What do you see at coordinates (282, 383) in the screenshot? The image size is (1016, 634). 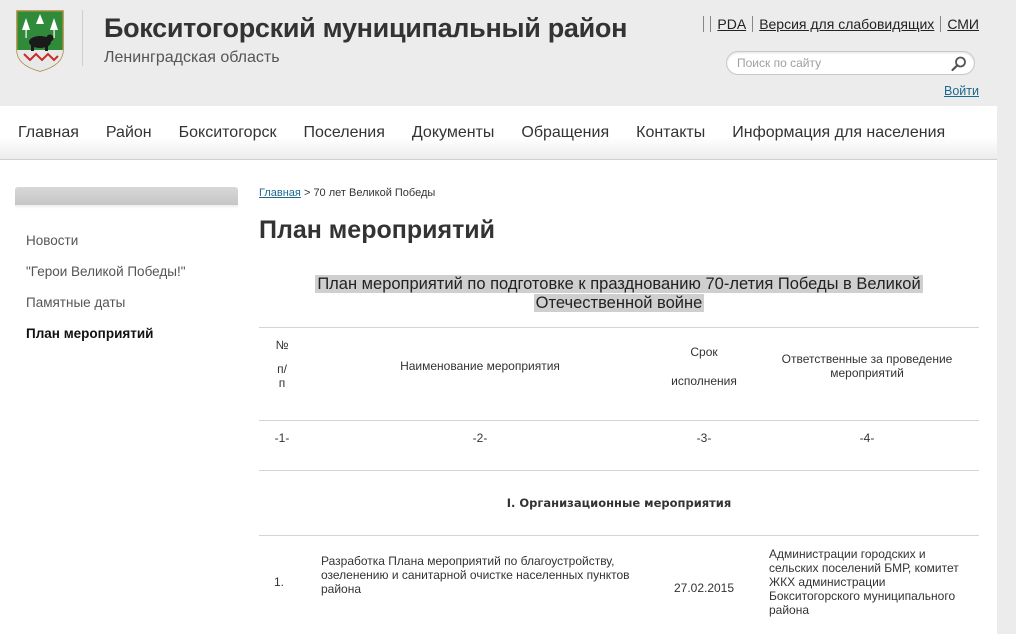 I see `header-number-l3: п` at bounding box center [282, 383].